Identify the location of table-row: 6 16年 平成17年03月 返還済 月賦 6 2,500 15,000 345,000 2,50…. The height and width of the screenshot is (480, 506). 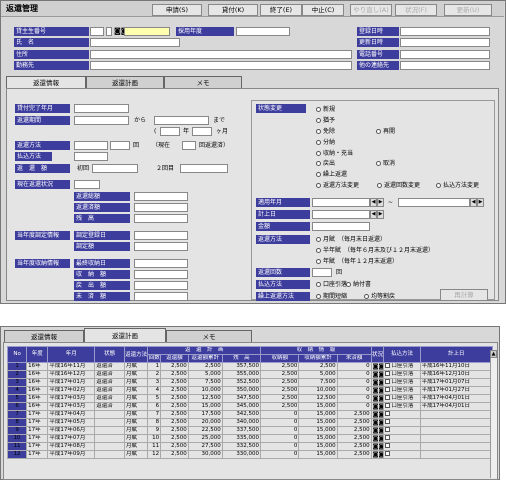
(250, 406).